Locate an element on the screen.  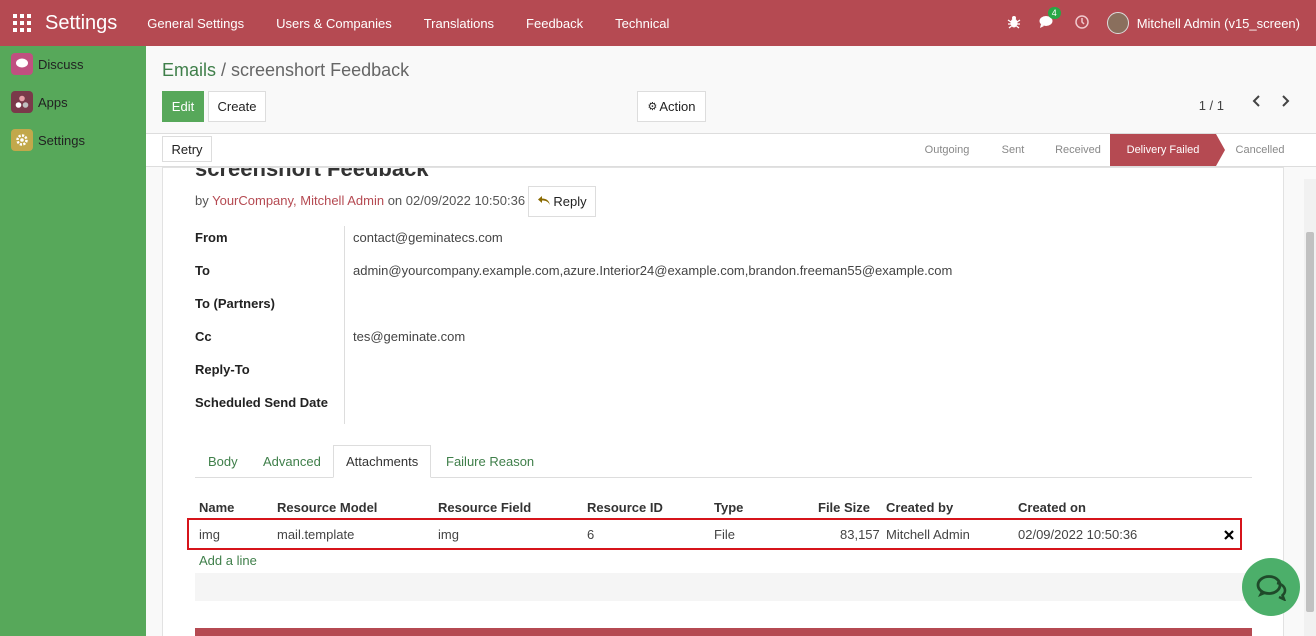
reply-button-label: Reply is located at coordinates (570, 201).